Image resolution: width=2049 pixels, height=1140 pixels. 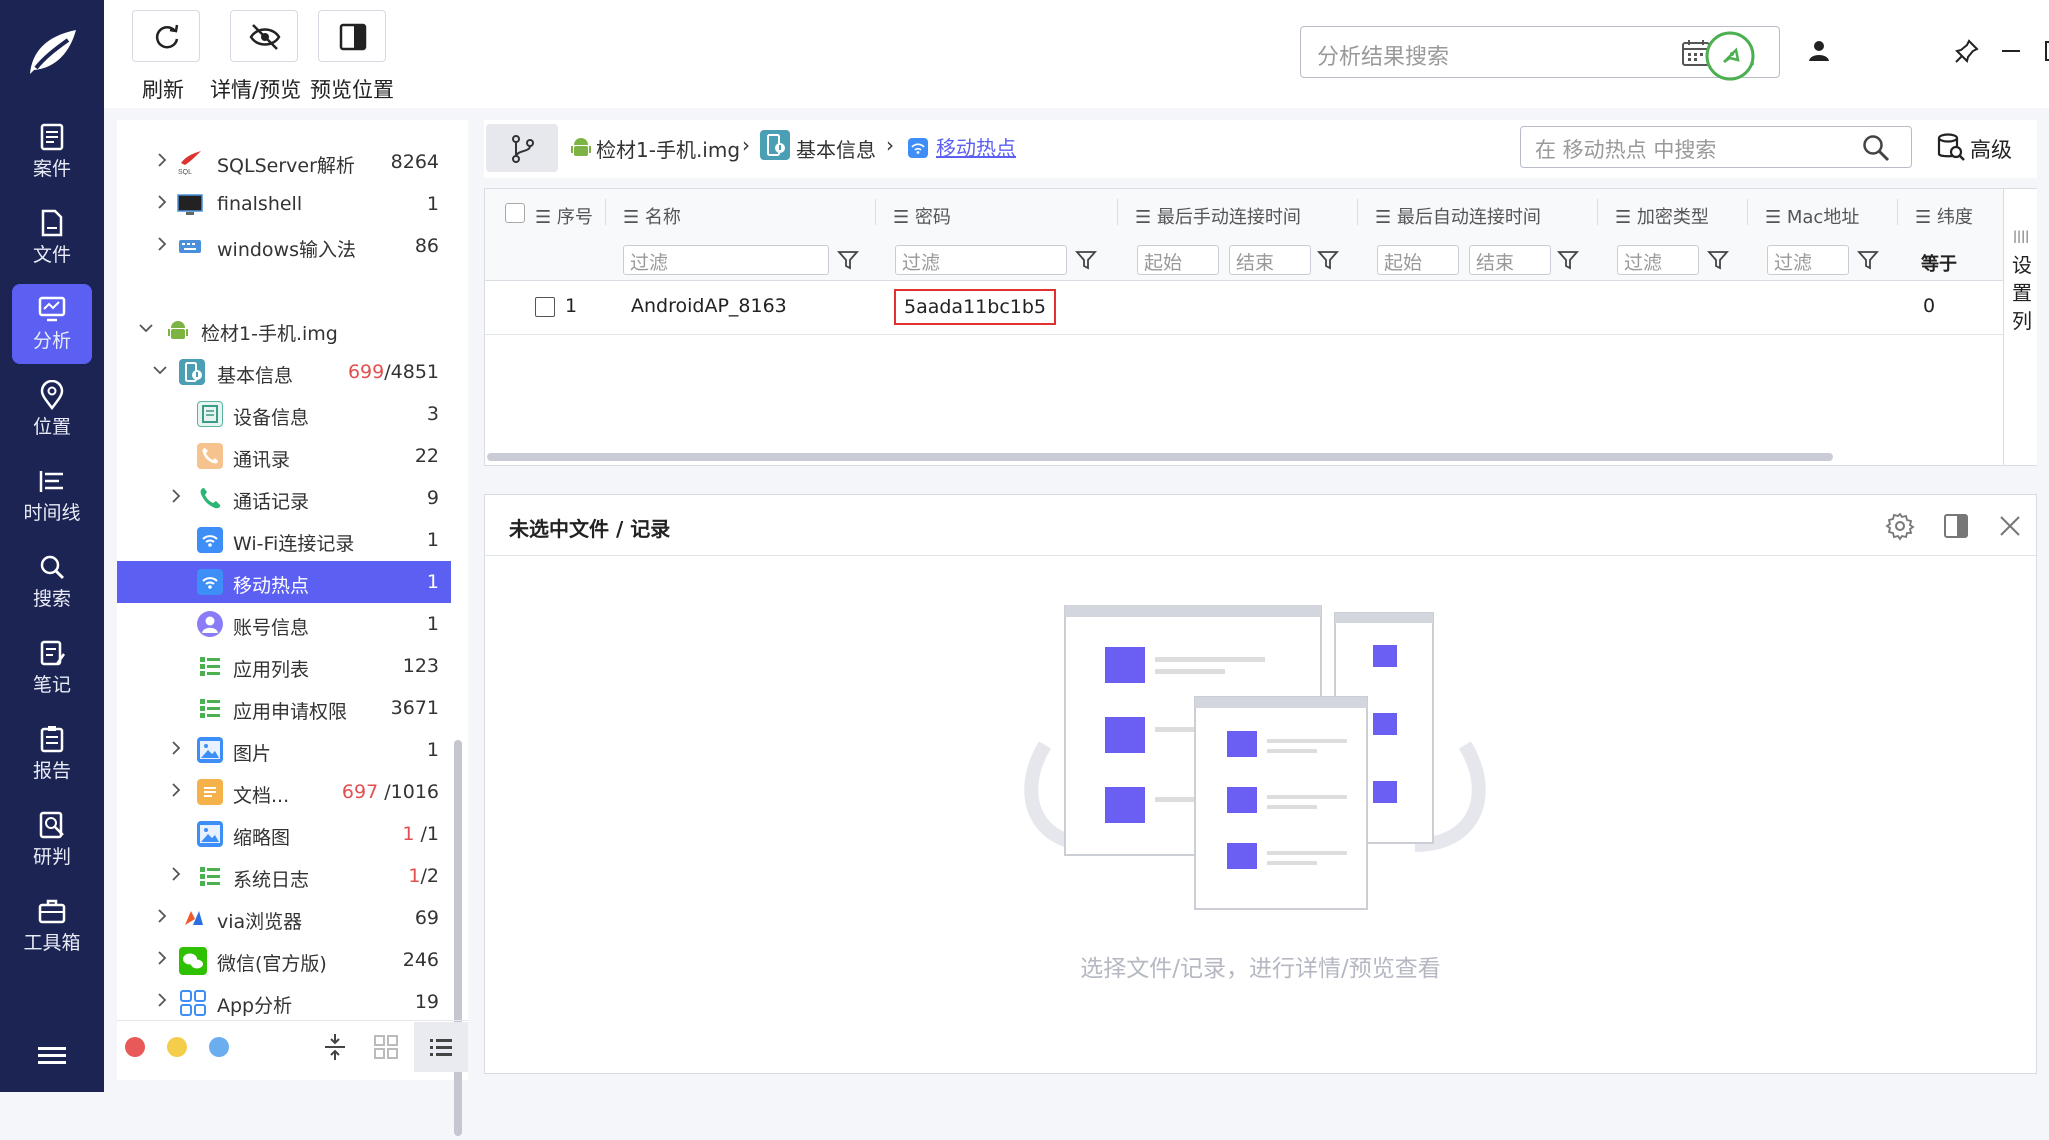 What do you see at coordinates (1819, 51) in the screenshot?
I see `user-icon` at bounding box center [1819, 51].